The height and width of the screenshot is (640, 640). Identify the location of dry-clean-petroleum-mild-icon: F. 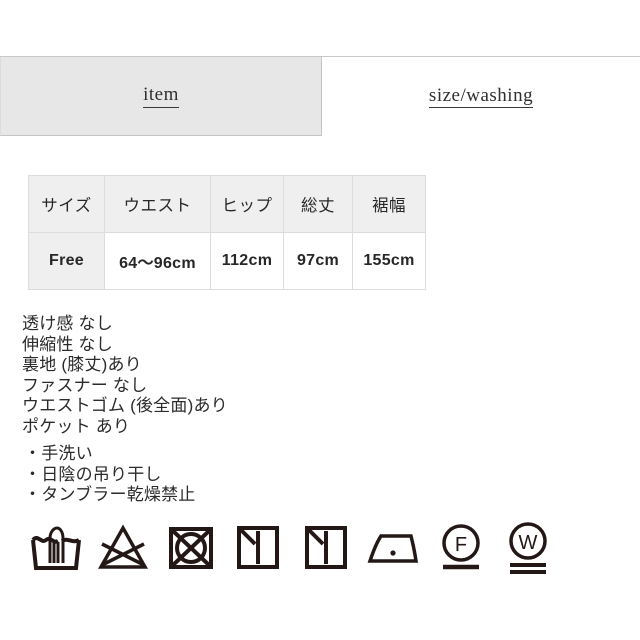
(461, 548).